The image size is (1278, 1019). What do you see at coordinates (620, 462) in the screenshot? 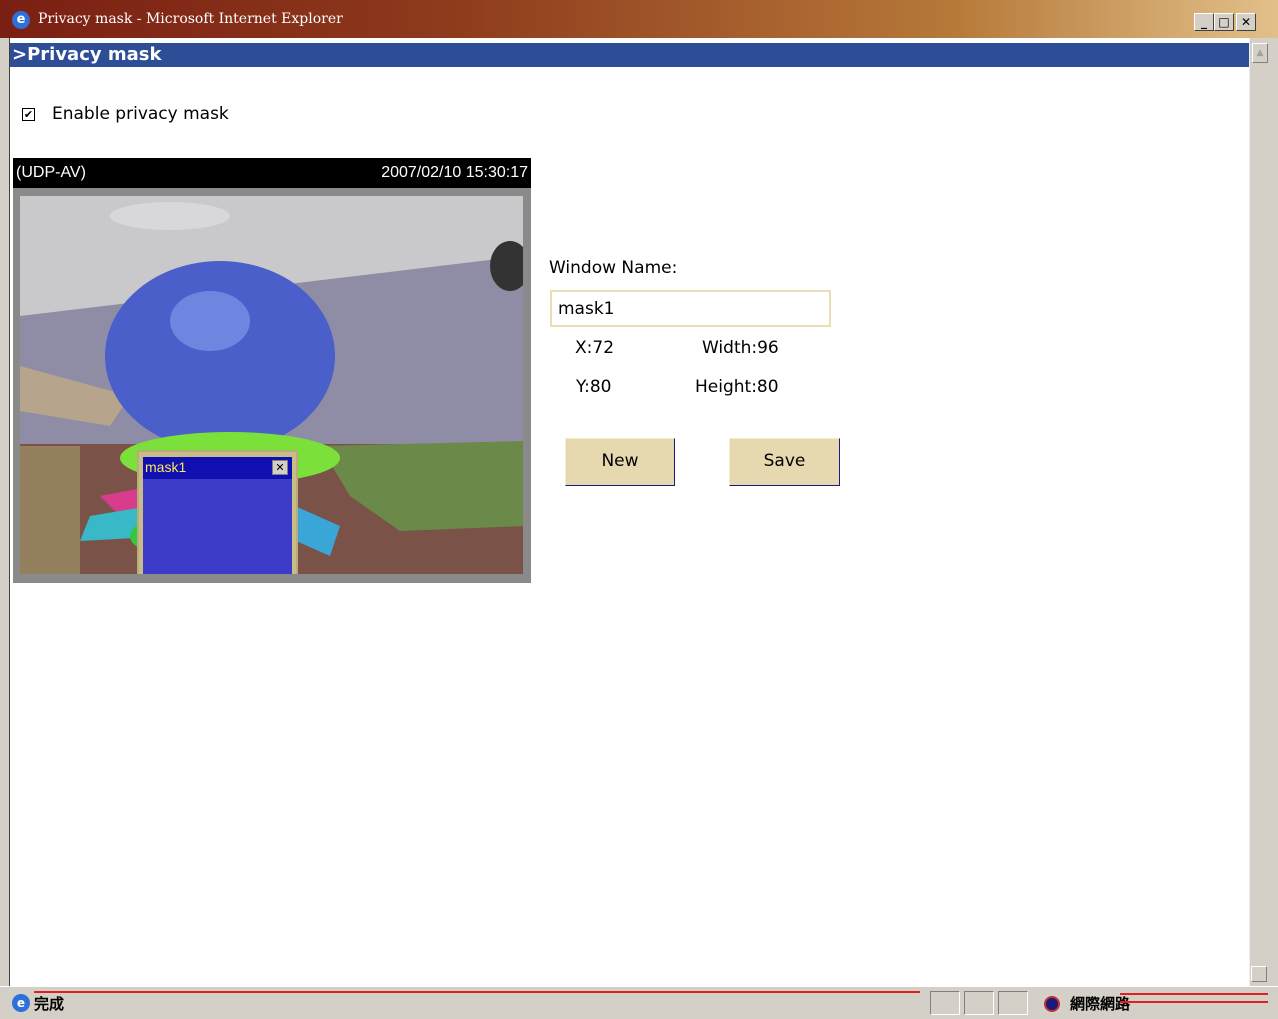
I see `new-button: New` at bounding box center [620, 462].